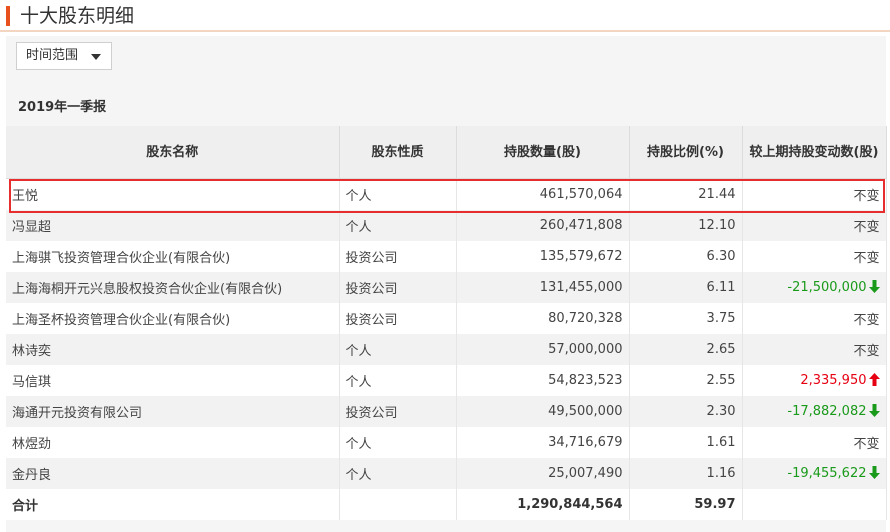 The height and width of the screenshot is (532, 890). I want to click on holder-name: 上海骐飞投资管理合伙企业(有限合伙), so click(173, 256).